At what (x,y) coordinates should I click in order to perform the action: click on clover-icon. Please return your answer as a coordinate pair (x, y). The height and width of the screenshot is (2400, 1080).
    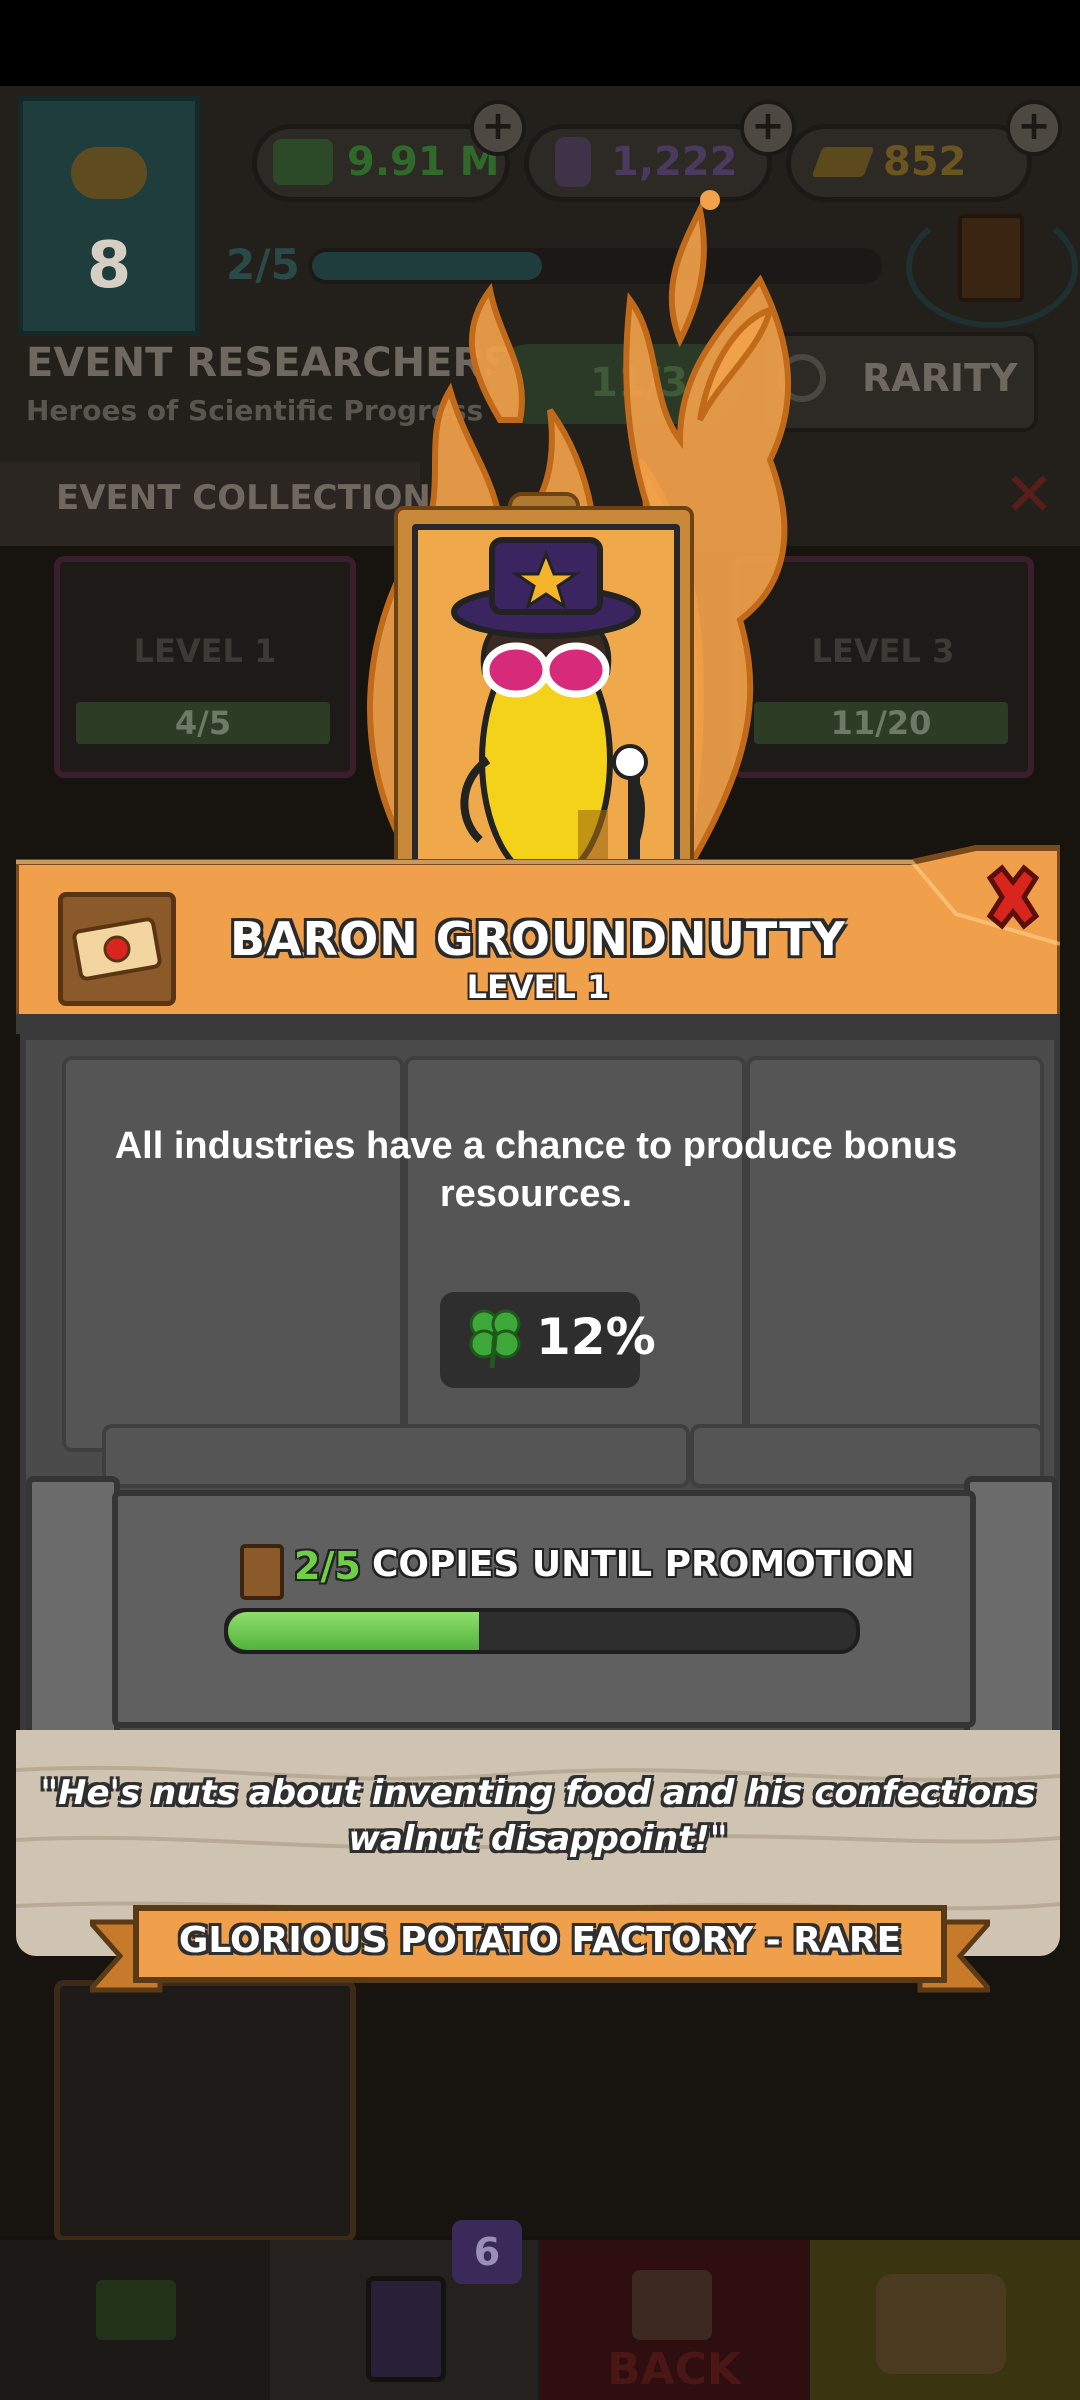
    Looking at the image, I should click on (495, 1339).